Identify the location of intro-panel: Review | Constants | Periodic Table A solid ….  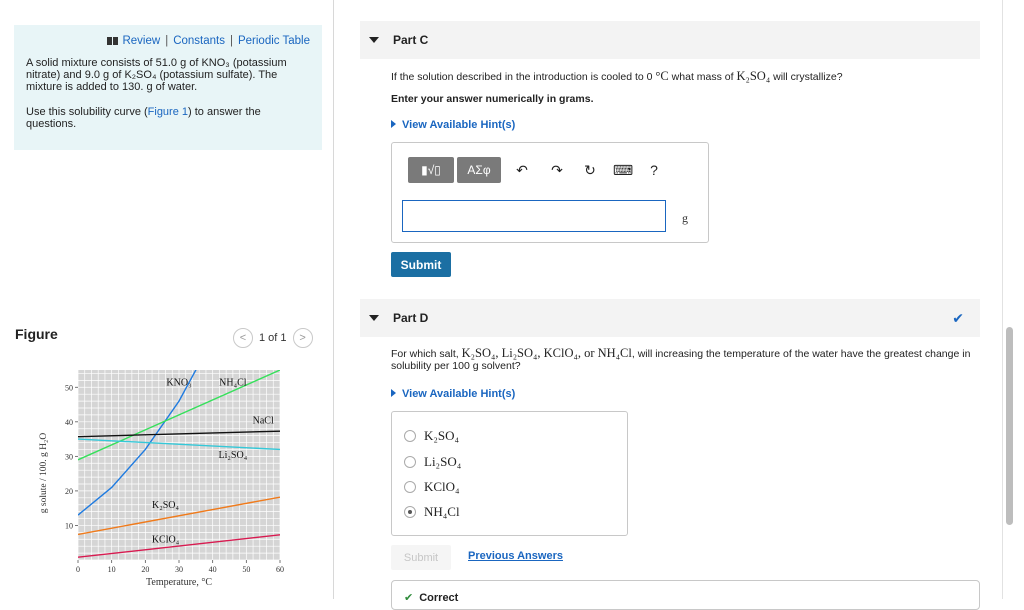
(168, 87).